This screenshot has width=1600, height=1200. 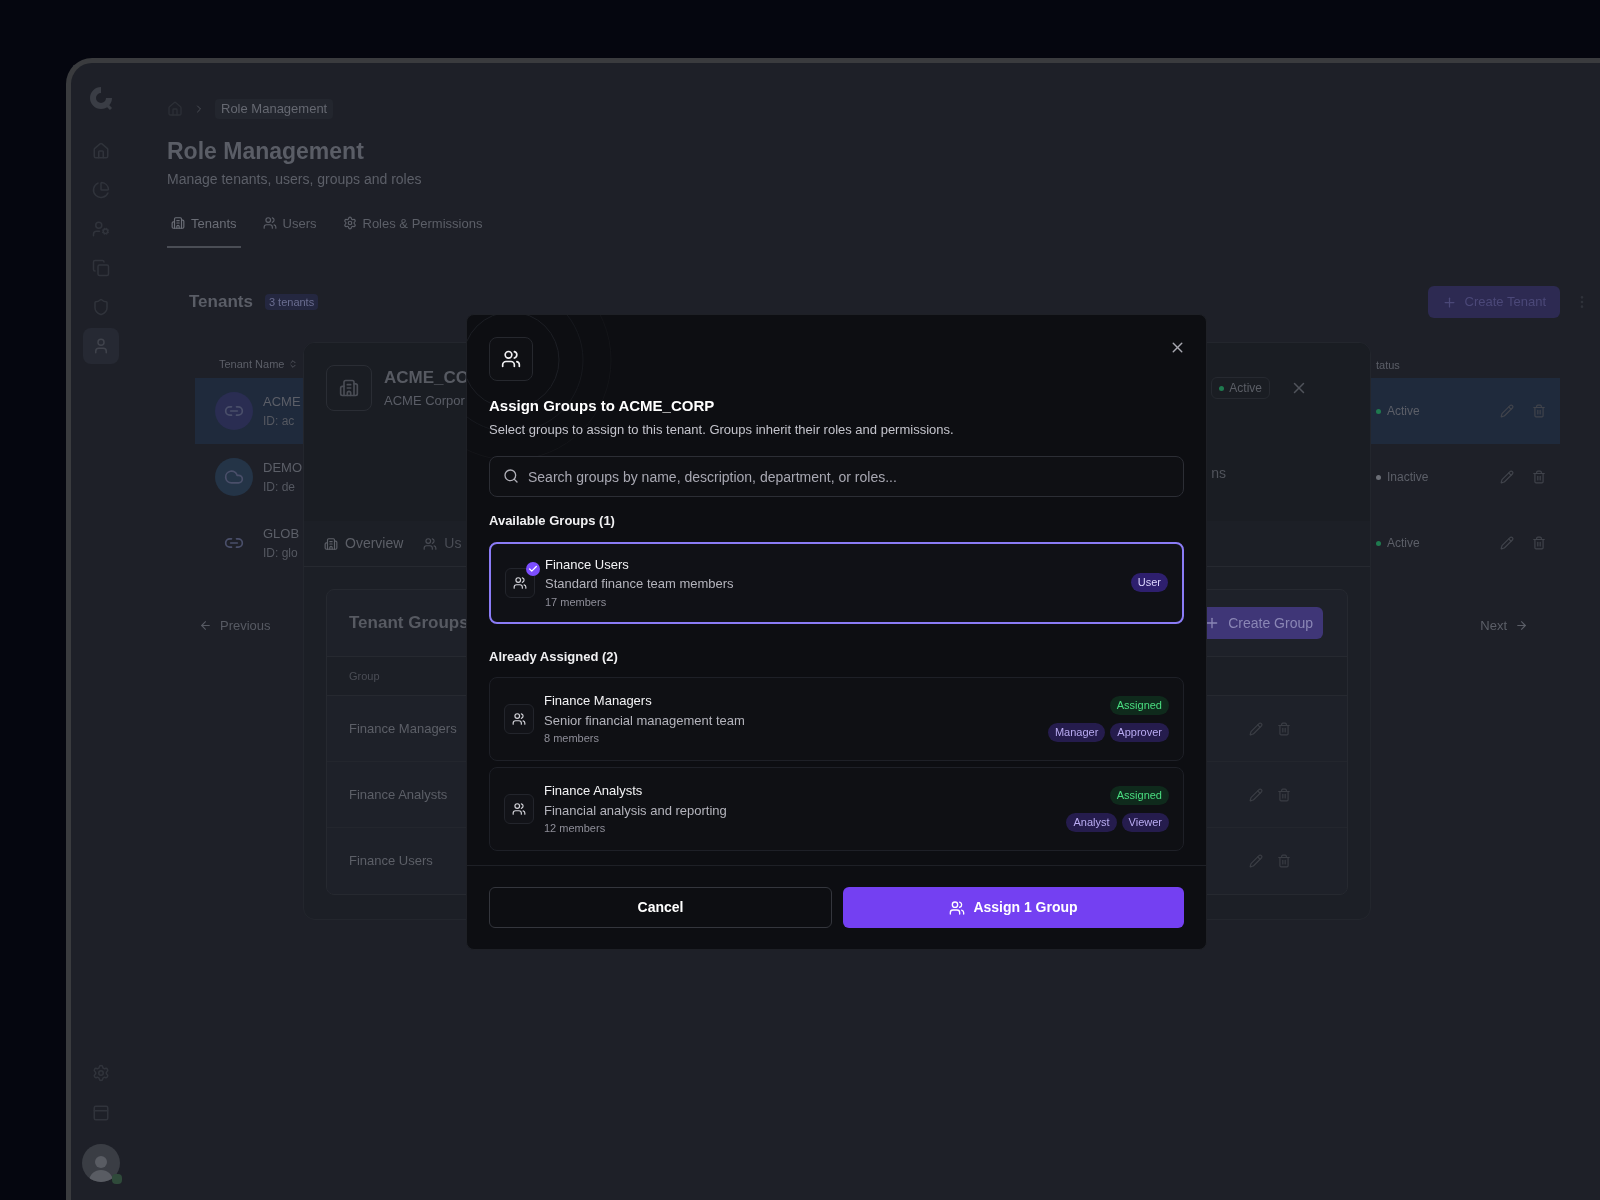 What do you see at coordinates (281, 553) in the screenshot?
I see `tenant-id: ID: glo` at bounding box center [281, 553].